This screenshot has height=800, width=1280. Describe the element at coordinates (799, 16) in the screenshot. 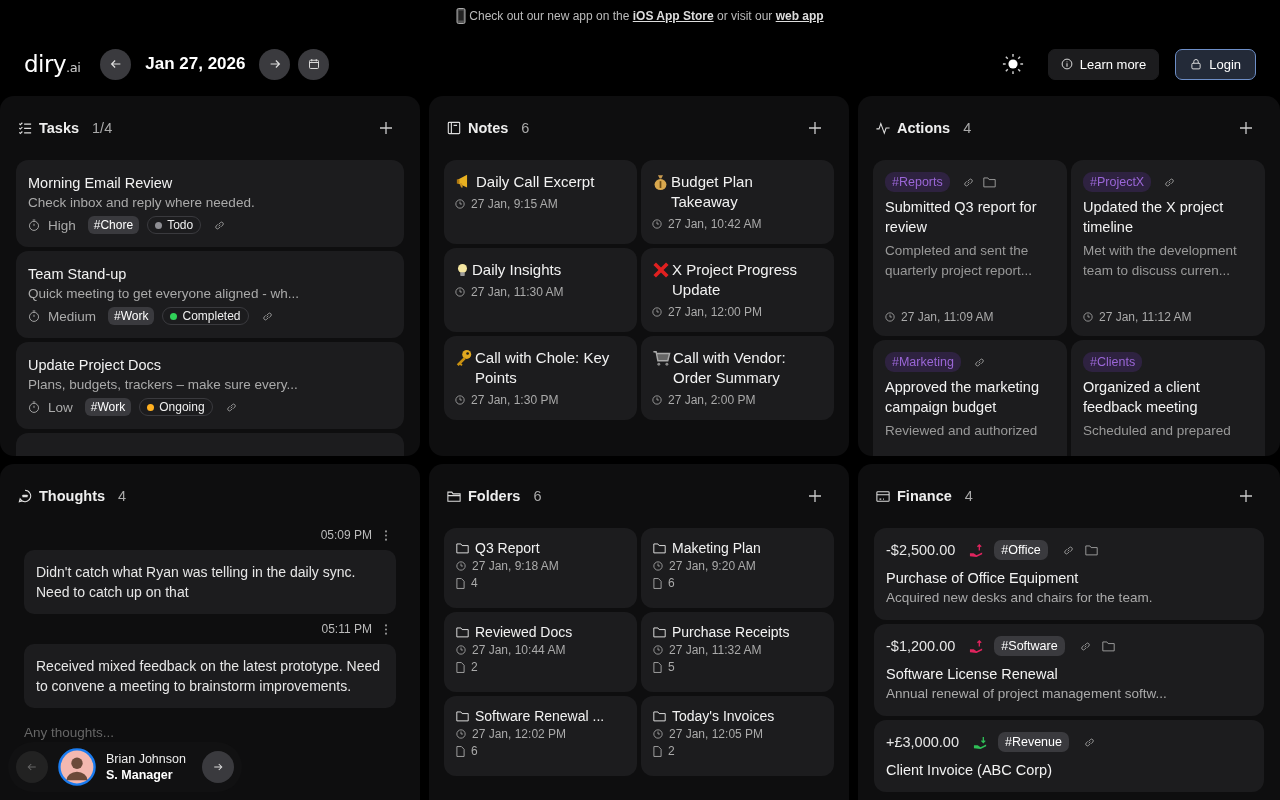

I see `web-app-link: web app` at that location.